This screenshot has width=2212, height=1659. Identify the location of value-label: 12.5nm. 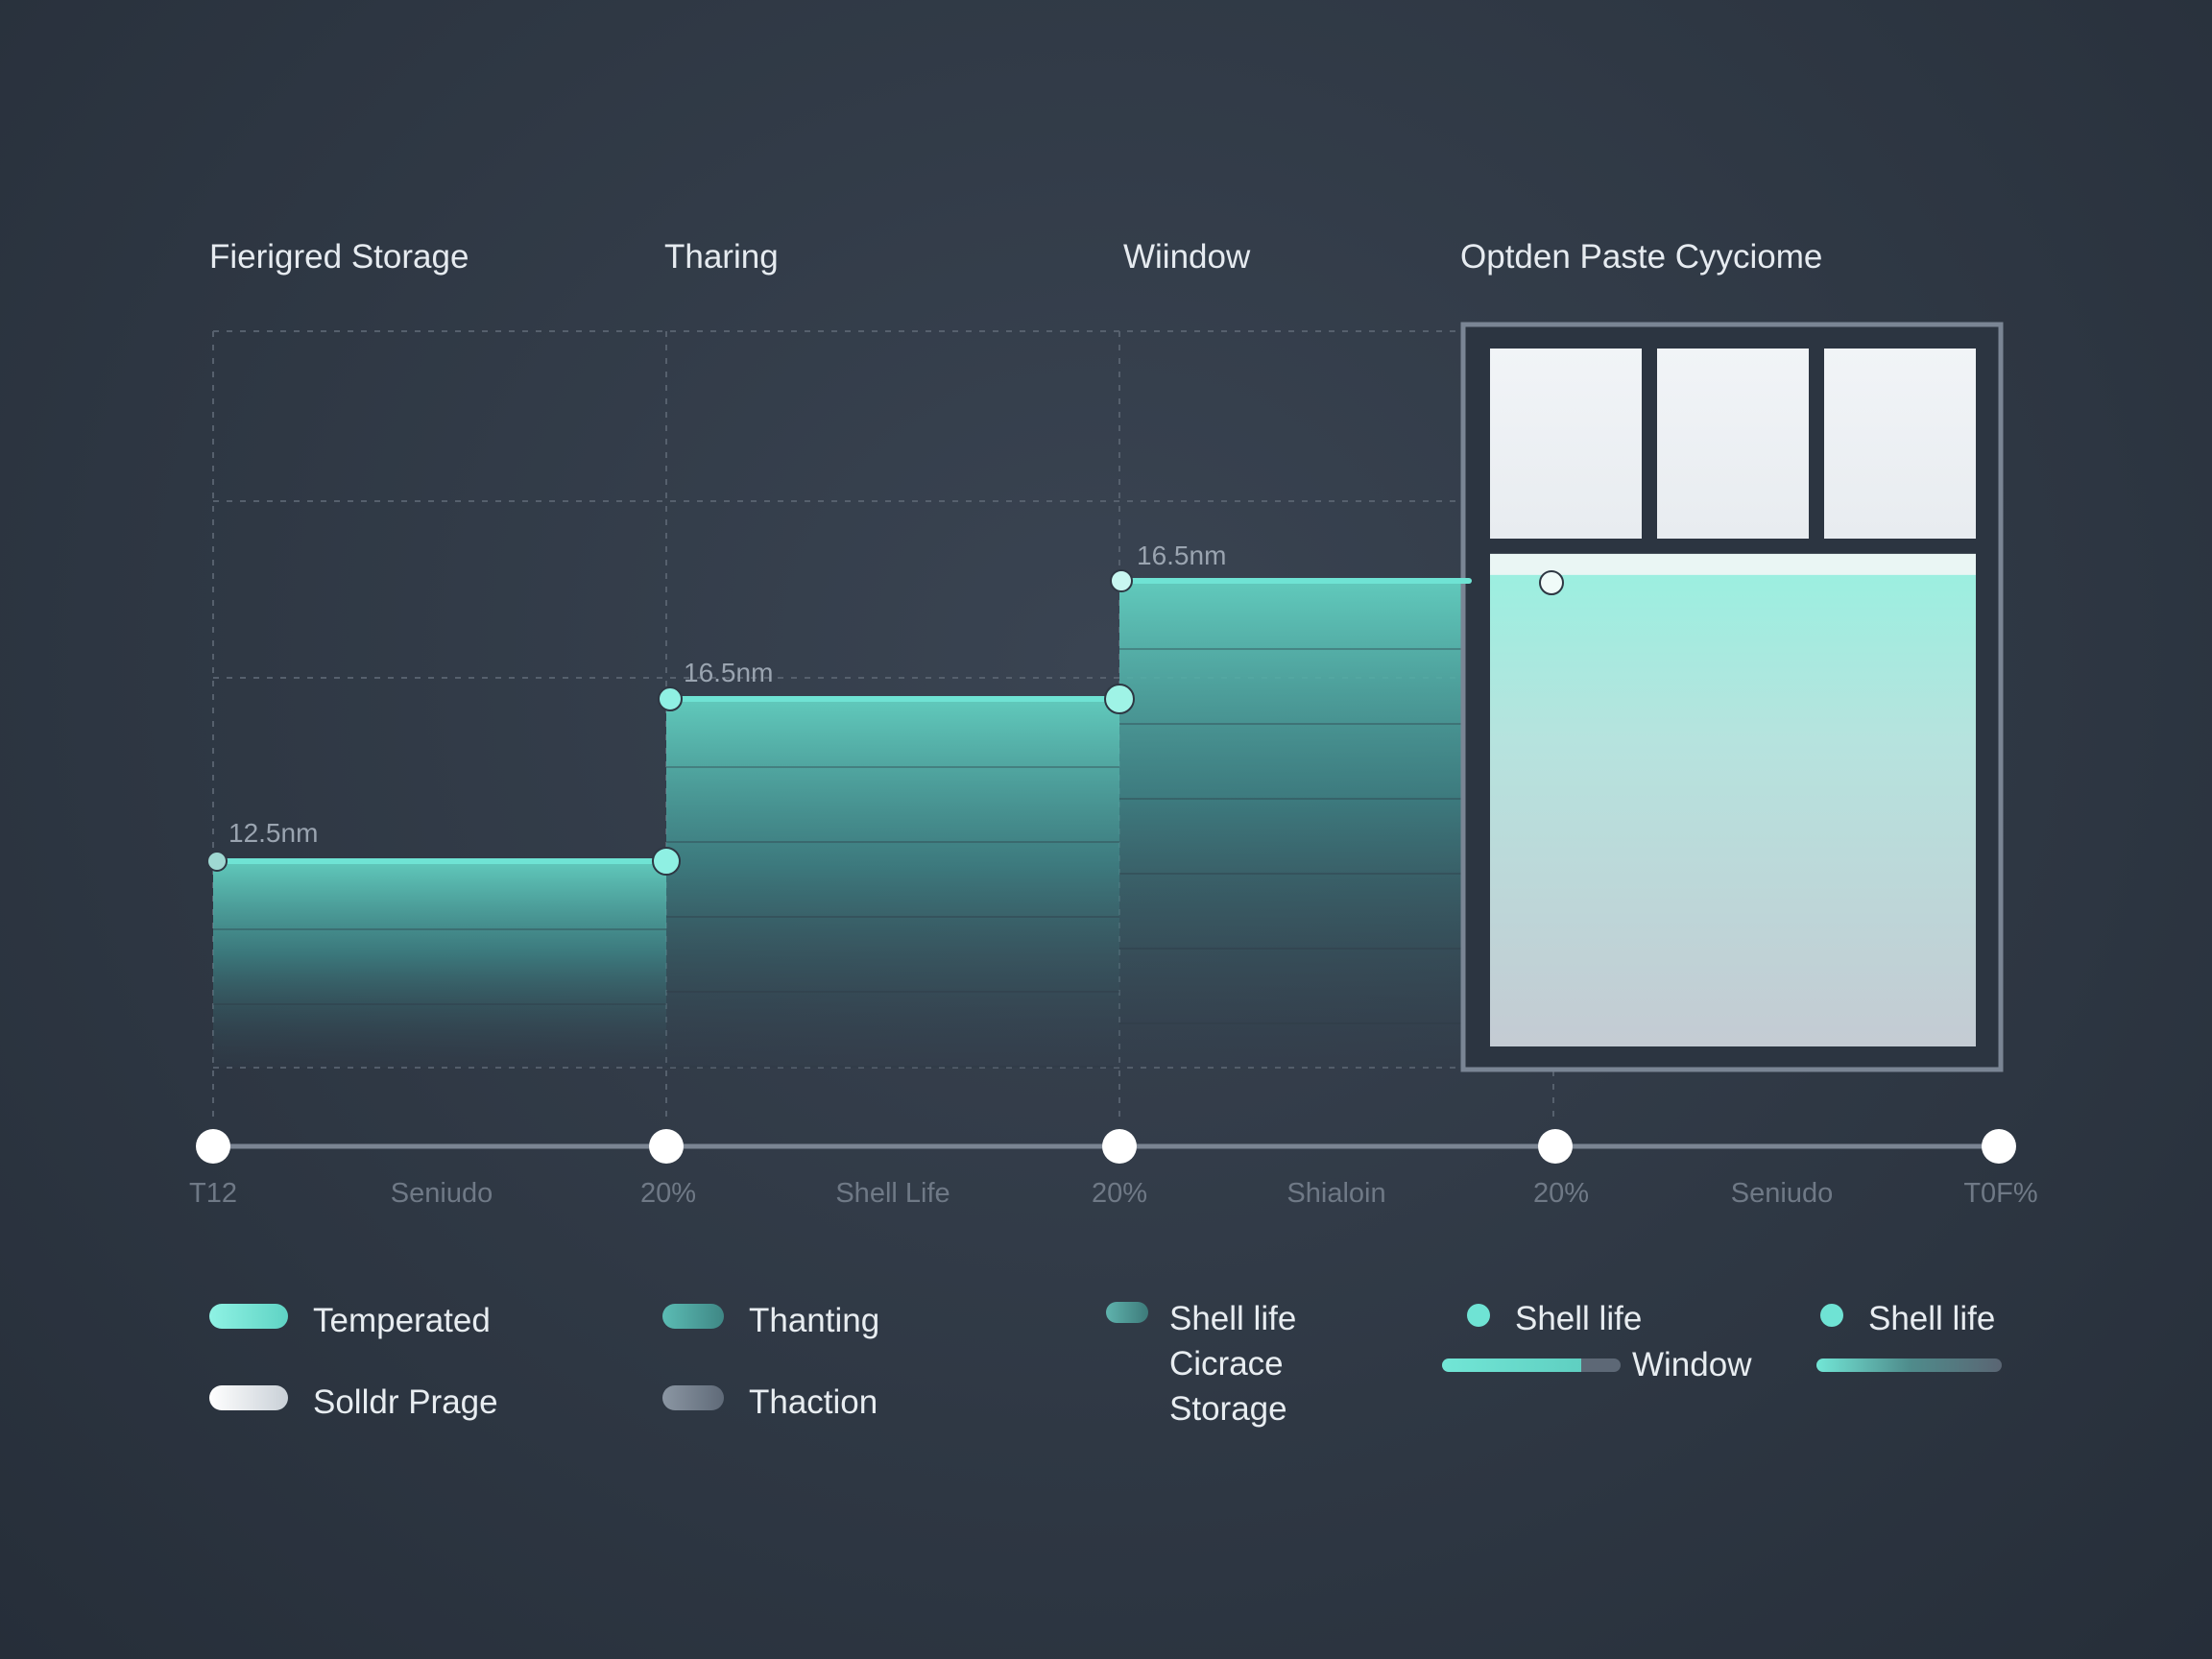
(273, 833).